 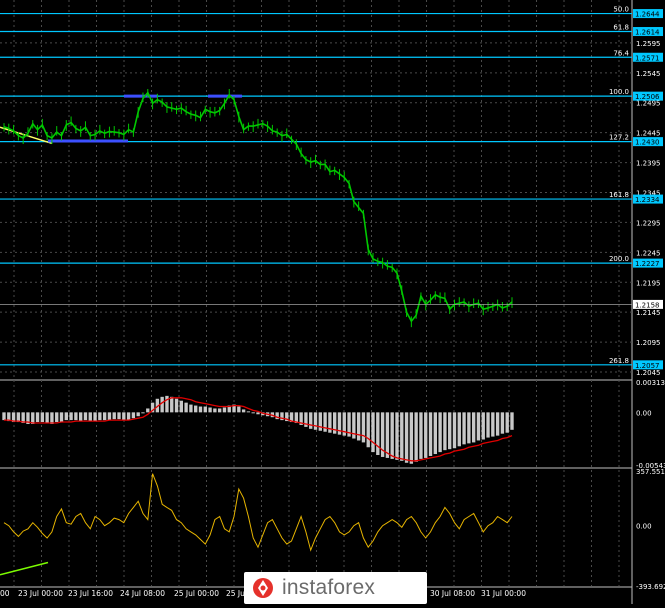 What do you see at coordinates (648, 164) in the screenshot?
I see `price-tick-label: 1.2395` at bounding box center [648, 164].